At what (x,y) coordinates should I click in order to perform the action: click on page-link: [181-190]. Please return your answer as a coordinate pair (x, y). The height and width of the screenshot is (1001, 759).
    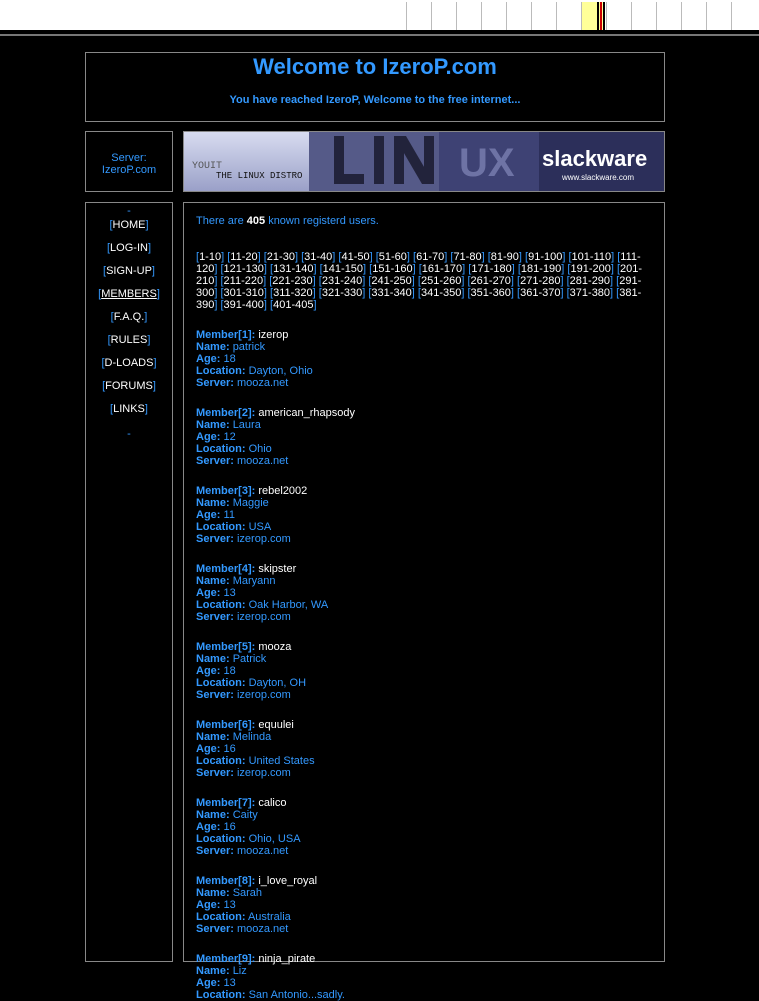
    Looking at the image, I should click on (541, 269).